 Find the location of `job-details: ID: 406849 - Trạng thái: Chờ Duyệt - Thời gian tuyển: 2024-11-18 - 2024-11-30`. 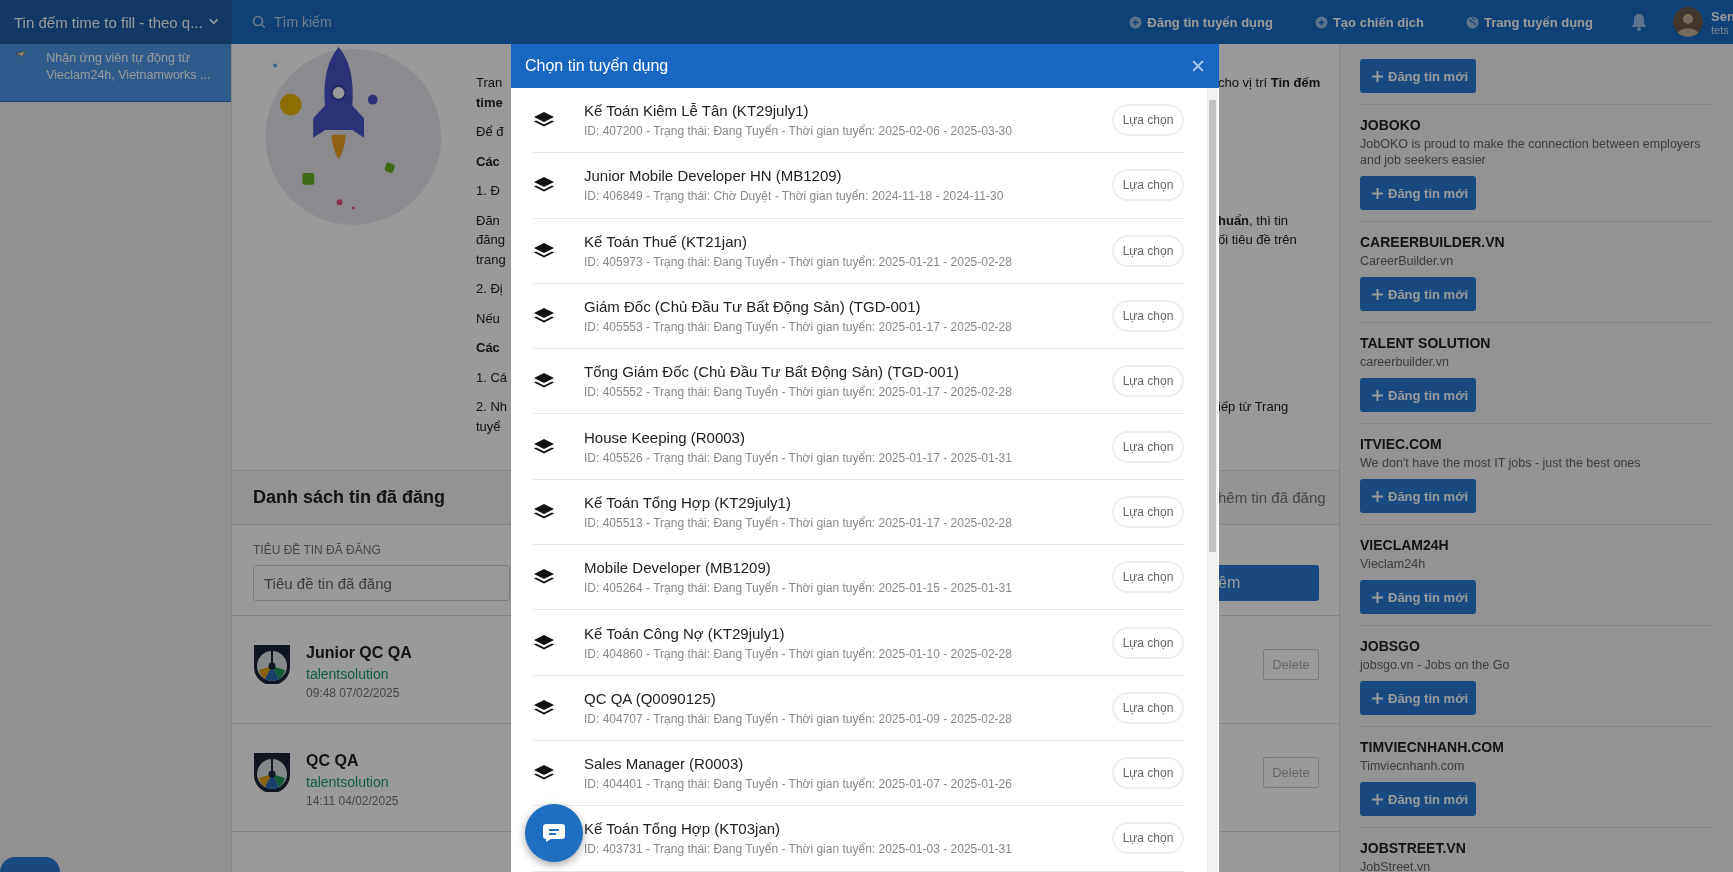

job-details: ID: 406849 - Trạng thái: Chờ Duyệt - Thời gian tuyển: 2024-11-18 - 2024-11-30 is located at coordinates (794, 196).